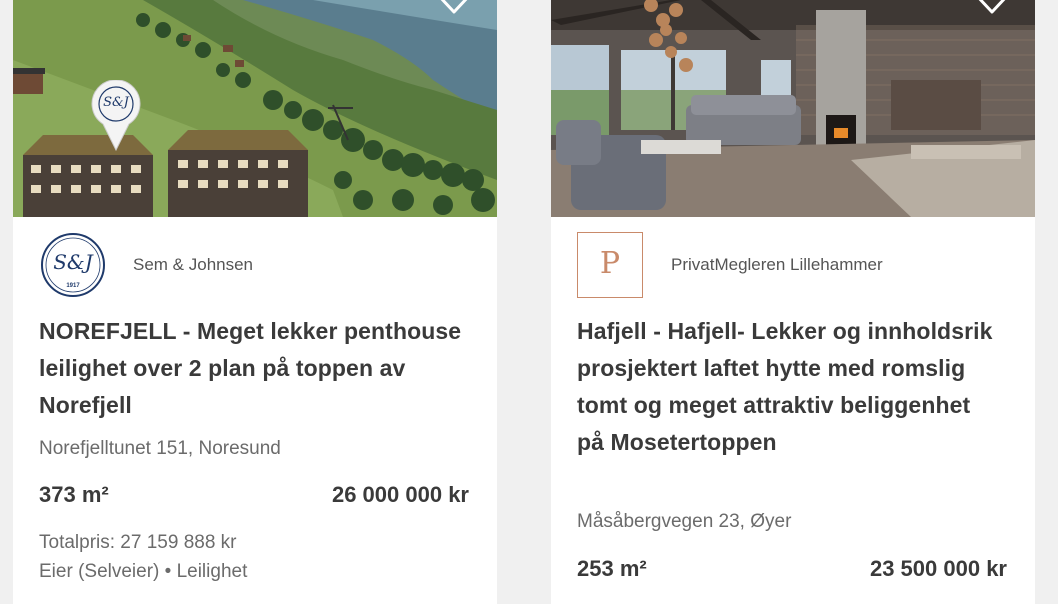 The image size is (1058, 604). I want to click on listing-price: 26 000 000 kr, so click(400, 494).